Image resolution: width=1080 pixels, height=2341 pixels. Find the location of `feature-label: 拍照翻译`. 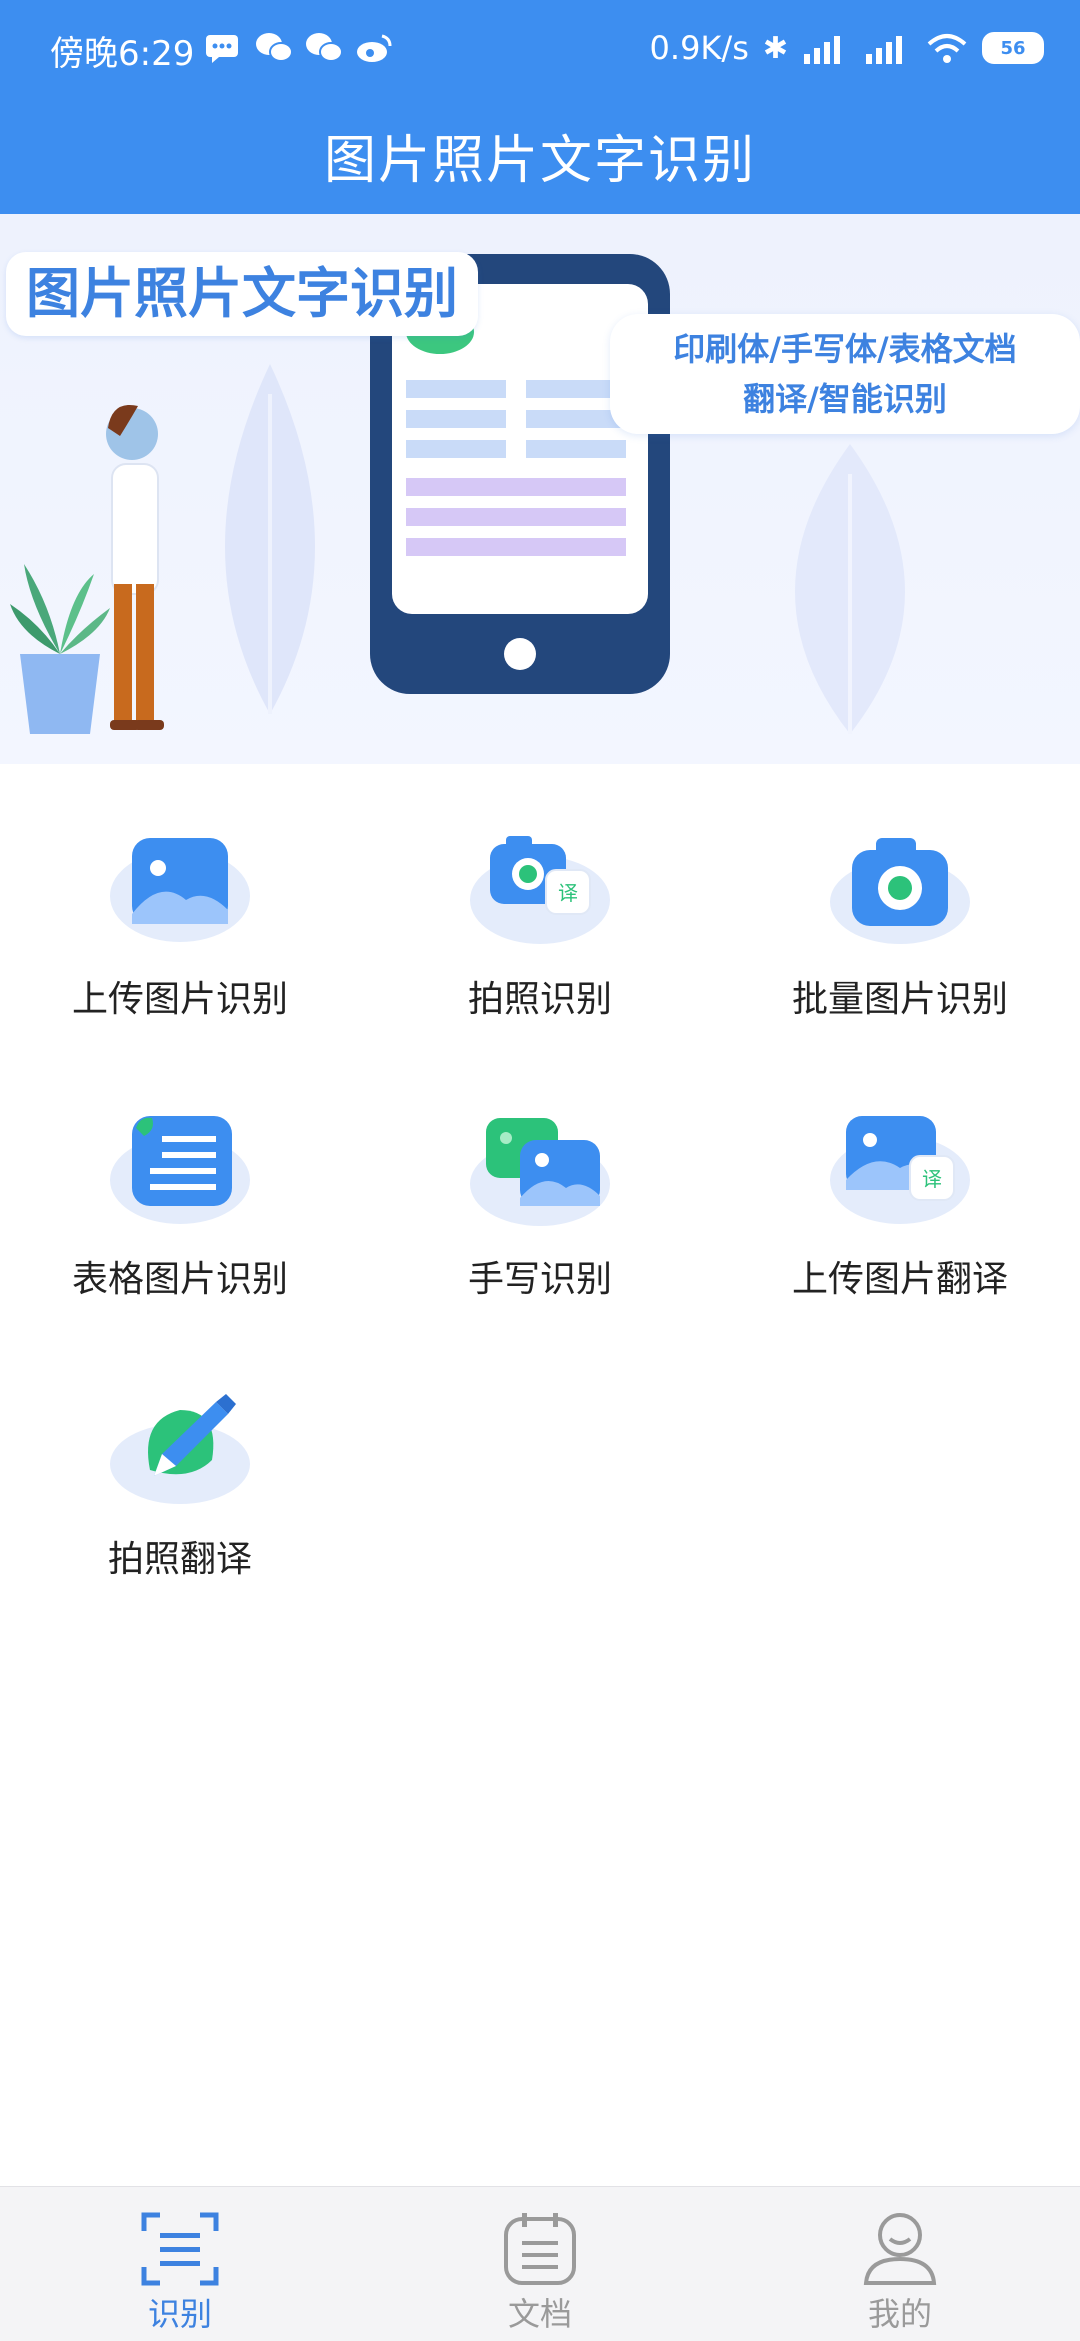

feature-label: 拍照翻译 is located at coordinates (179, 1559).